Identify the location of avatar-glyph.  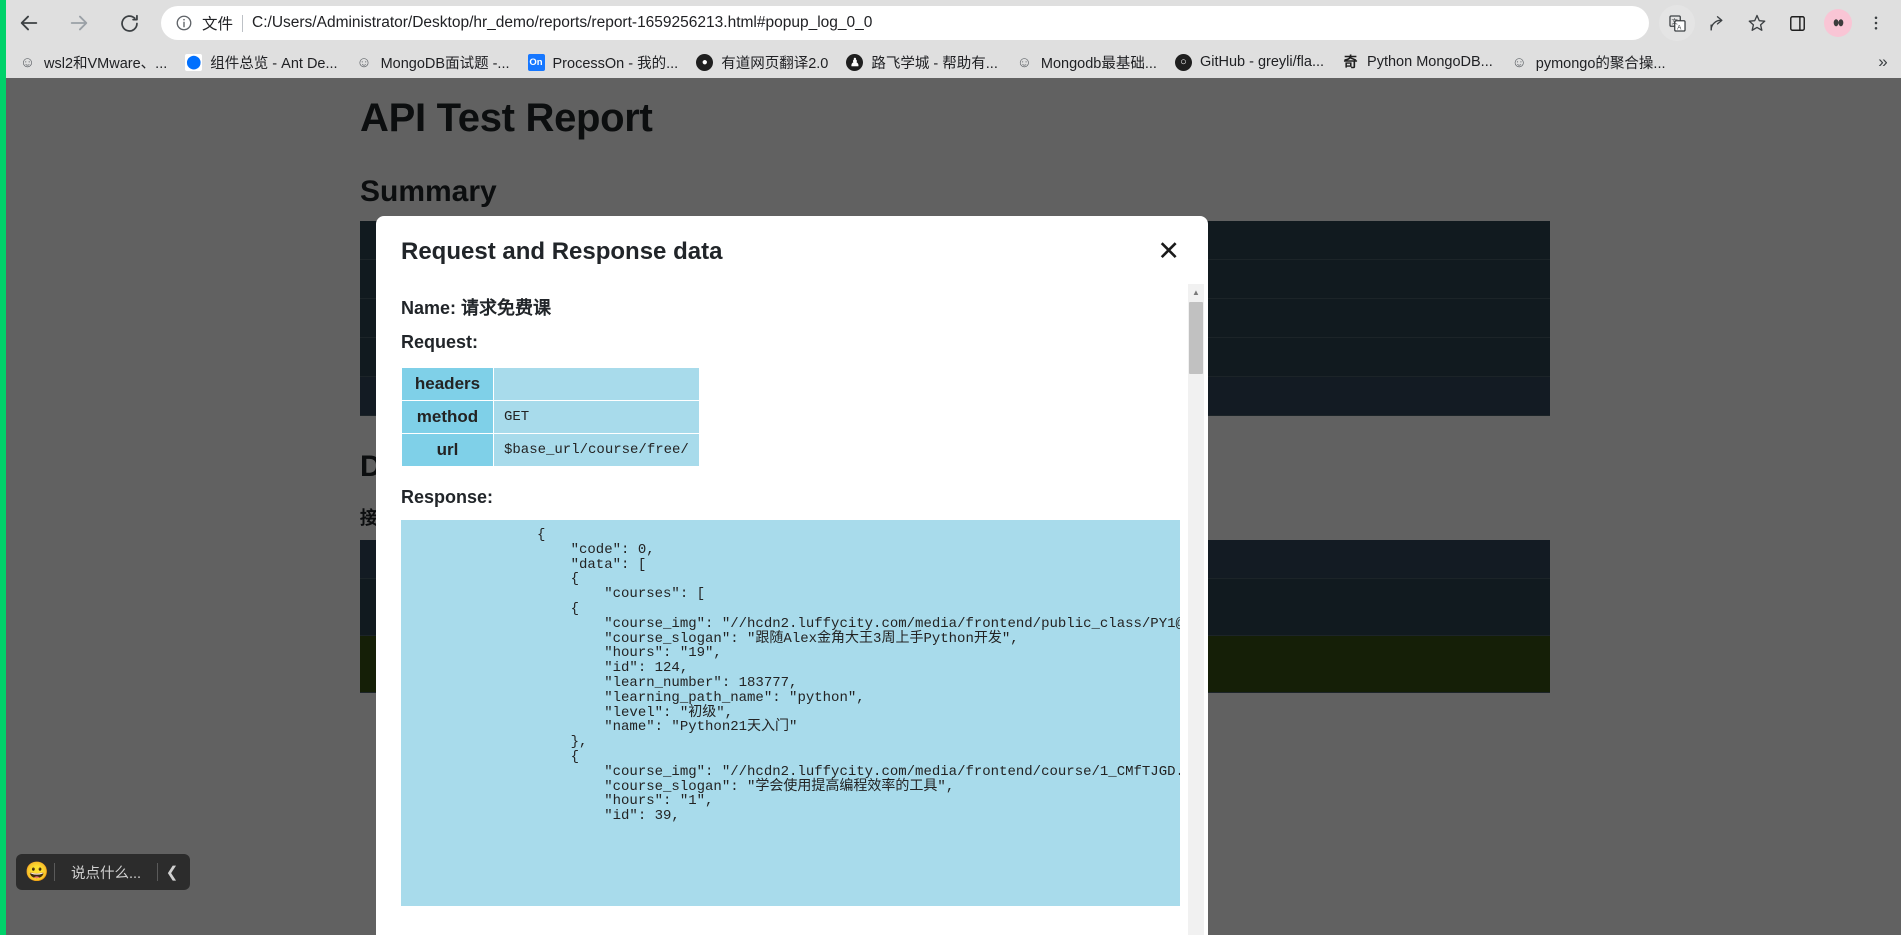
(1838, 22).